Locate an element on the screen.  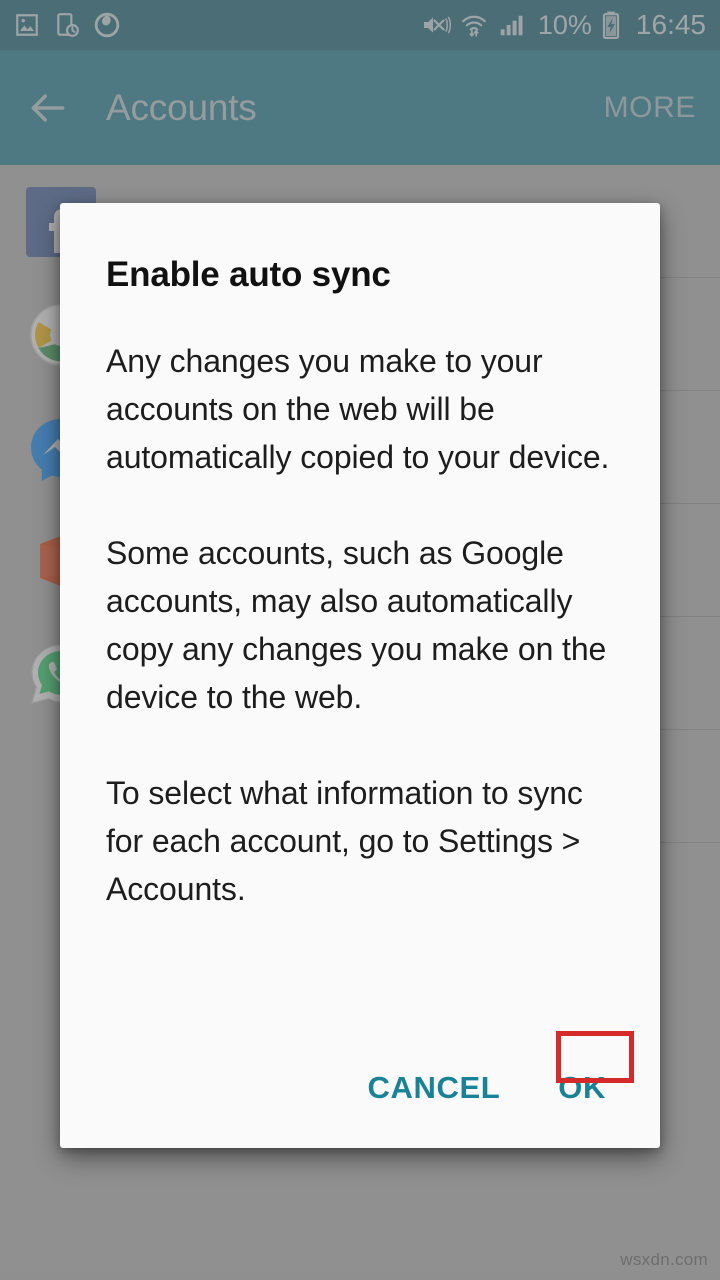
cancel-button: CANCEL is located at coordinates (434, 1088).